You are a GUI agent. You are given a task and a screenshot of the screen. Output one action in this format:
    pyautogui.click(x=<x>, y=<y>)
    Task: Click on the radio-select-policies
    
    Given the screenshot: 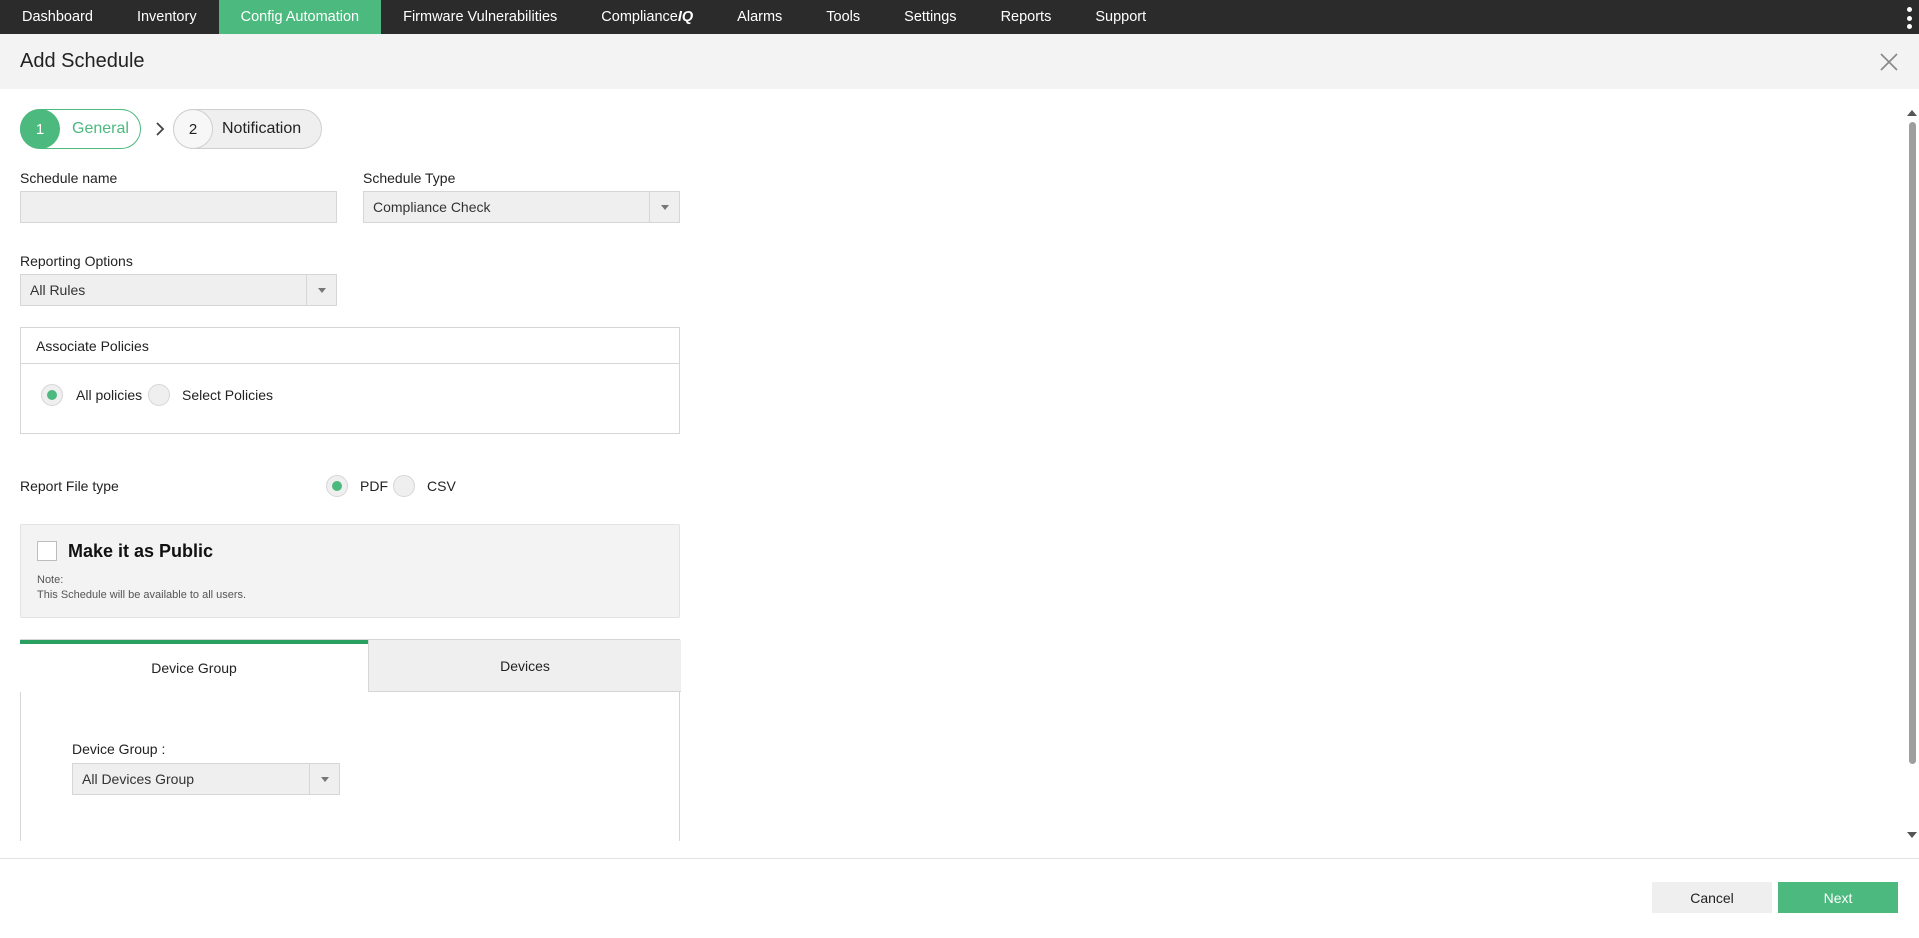 What is the action you would take?
    pyautogui.click(x=159, y=395)
    